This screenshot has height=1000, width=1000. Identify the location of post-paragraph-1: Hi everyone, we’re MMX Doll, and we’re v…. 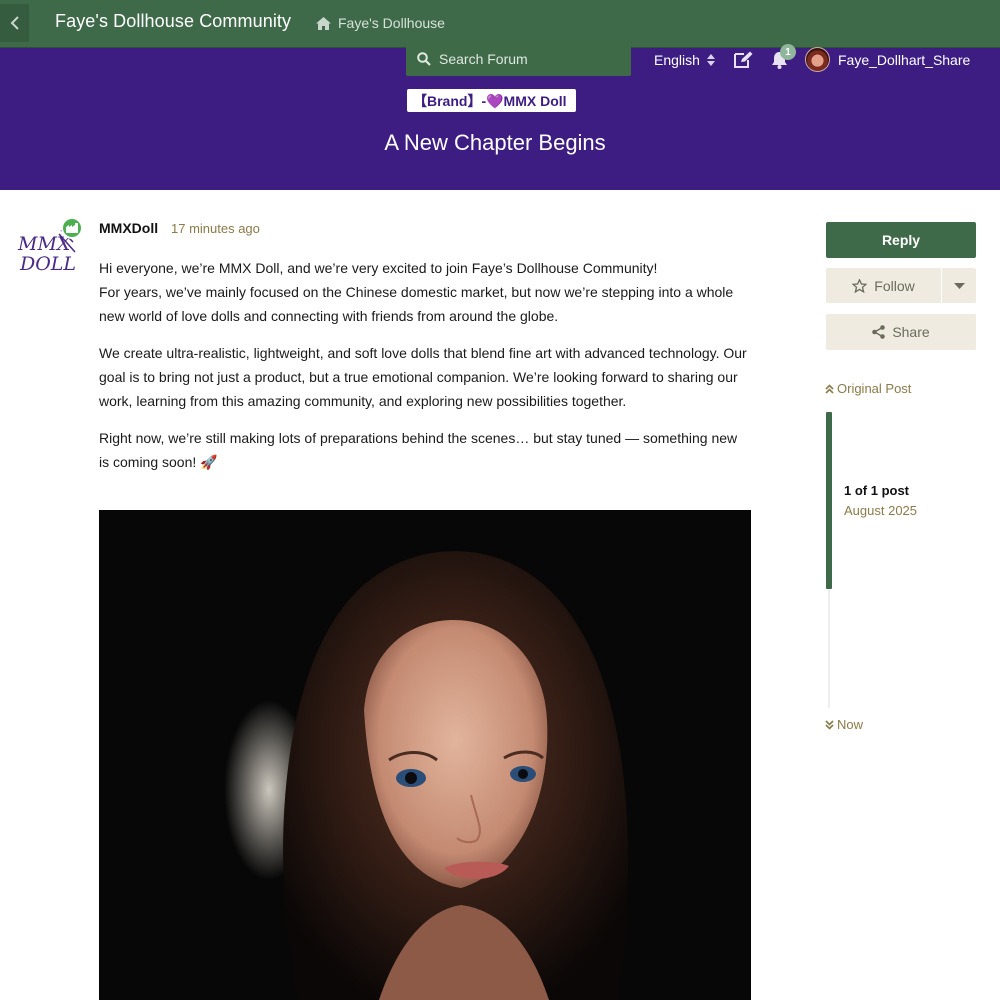
(424, 292).